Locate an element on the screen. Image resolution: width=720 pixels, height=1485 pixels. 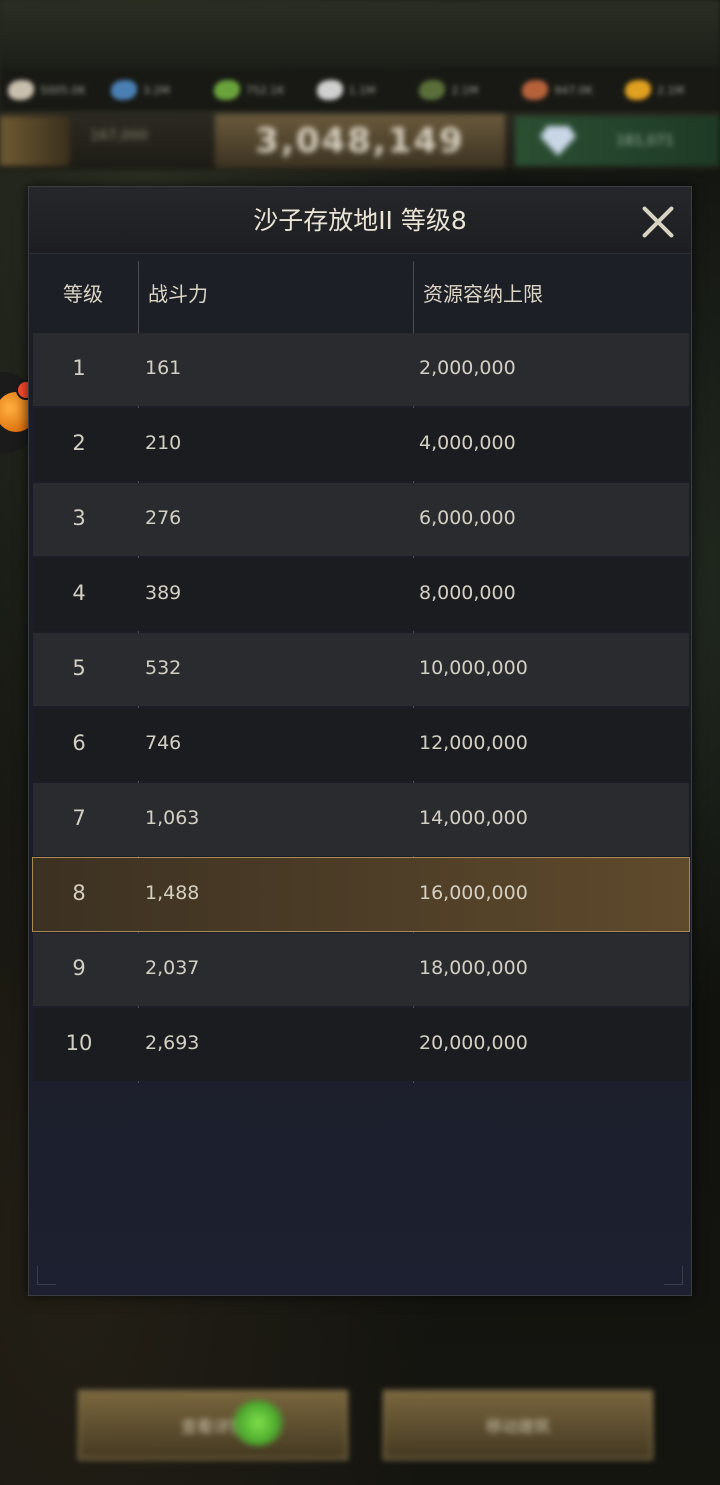
game-background-top is located at coordinates (360, 35).